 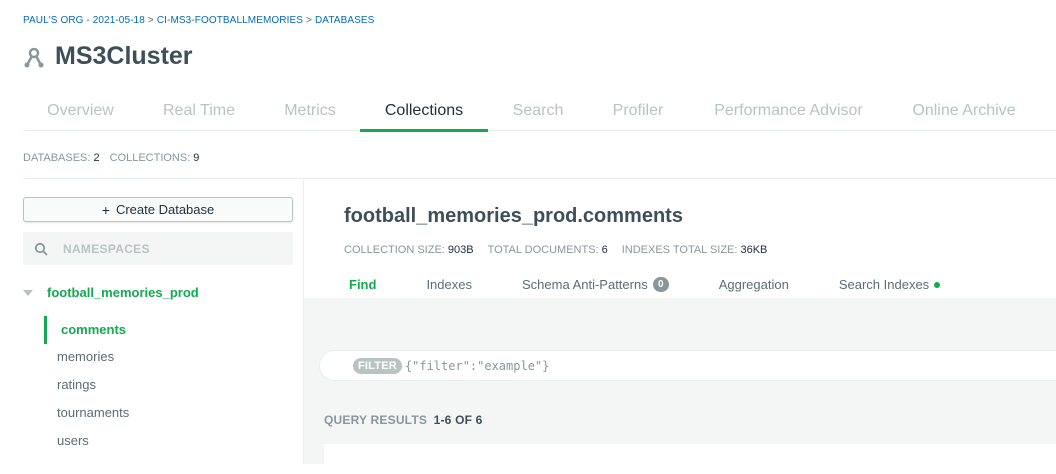 I want to click on subtab-search-indexes-label: Search Indexes, so click(x=884, y=284).